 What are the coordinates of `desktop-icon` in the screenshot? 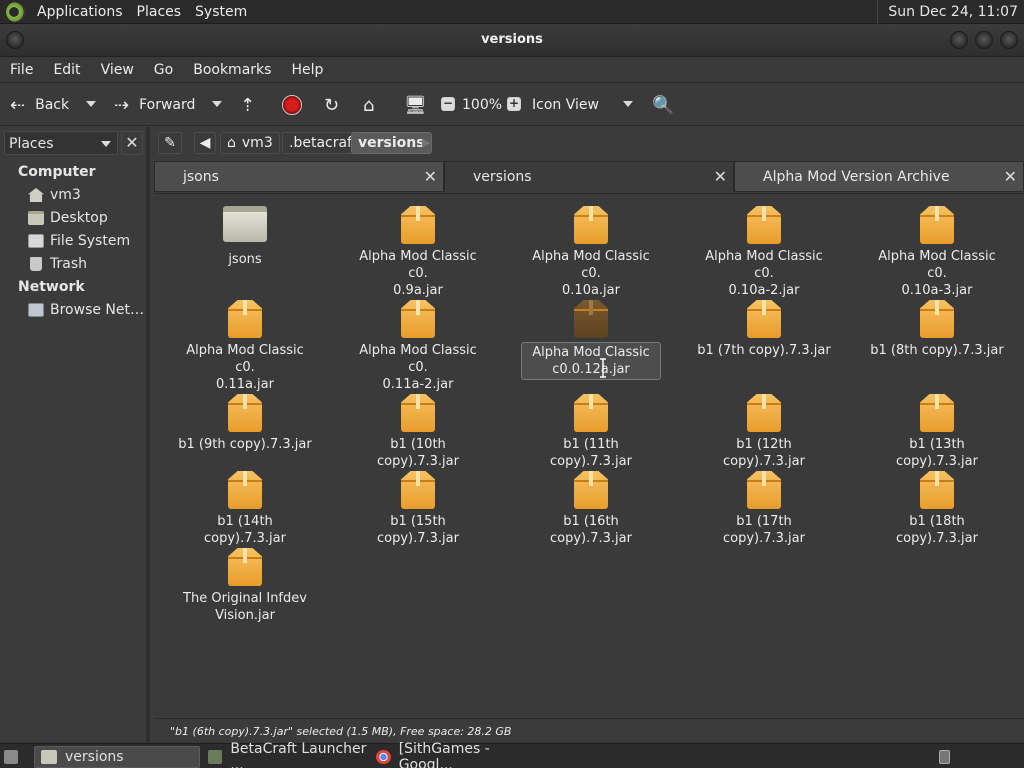 It's located at (11, 757).